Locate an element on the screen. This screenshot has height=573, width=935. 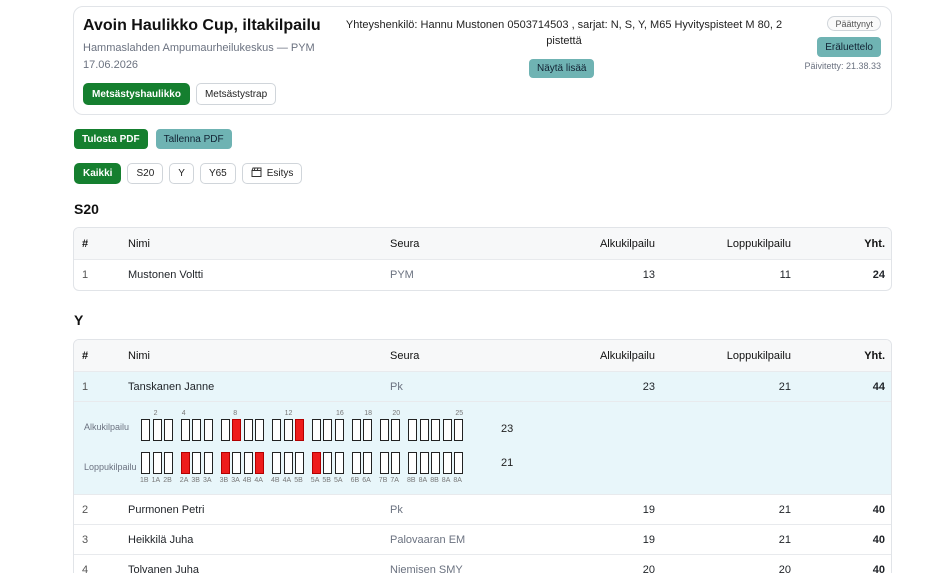
final-station-label: 3B is located at coordinates (224, 480).